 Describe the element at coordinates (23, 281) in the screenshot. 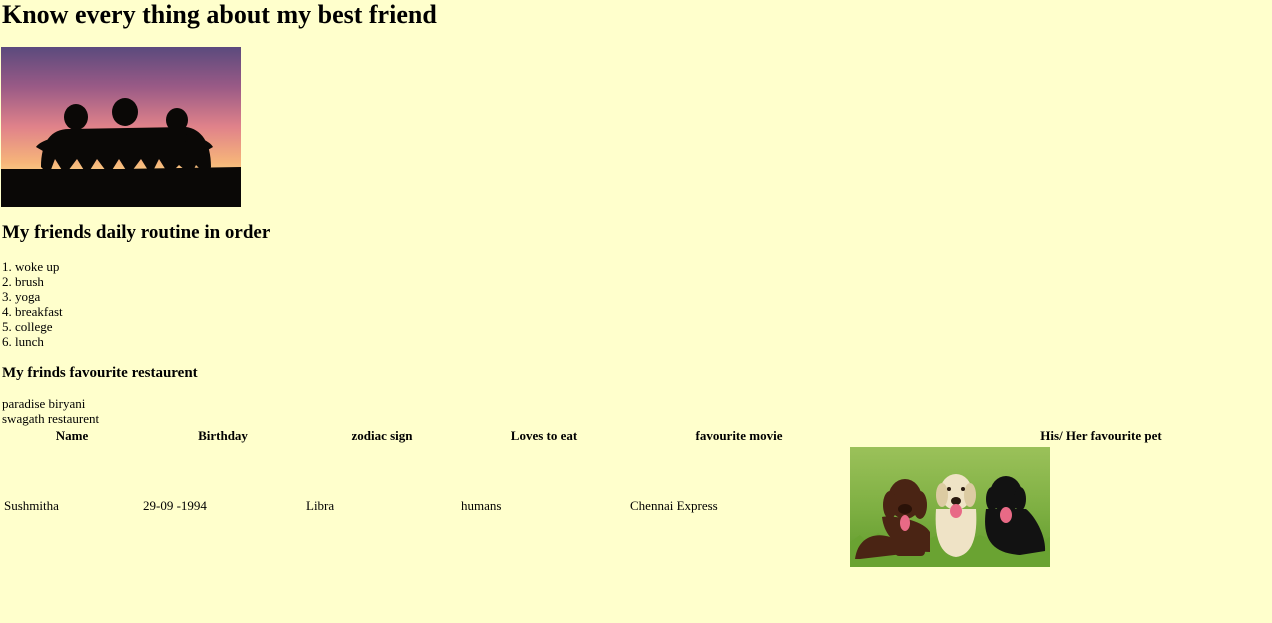

I see `list-item: 2. brush` at that location.